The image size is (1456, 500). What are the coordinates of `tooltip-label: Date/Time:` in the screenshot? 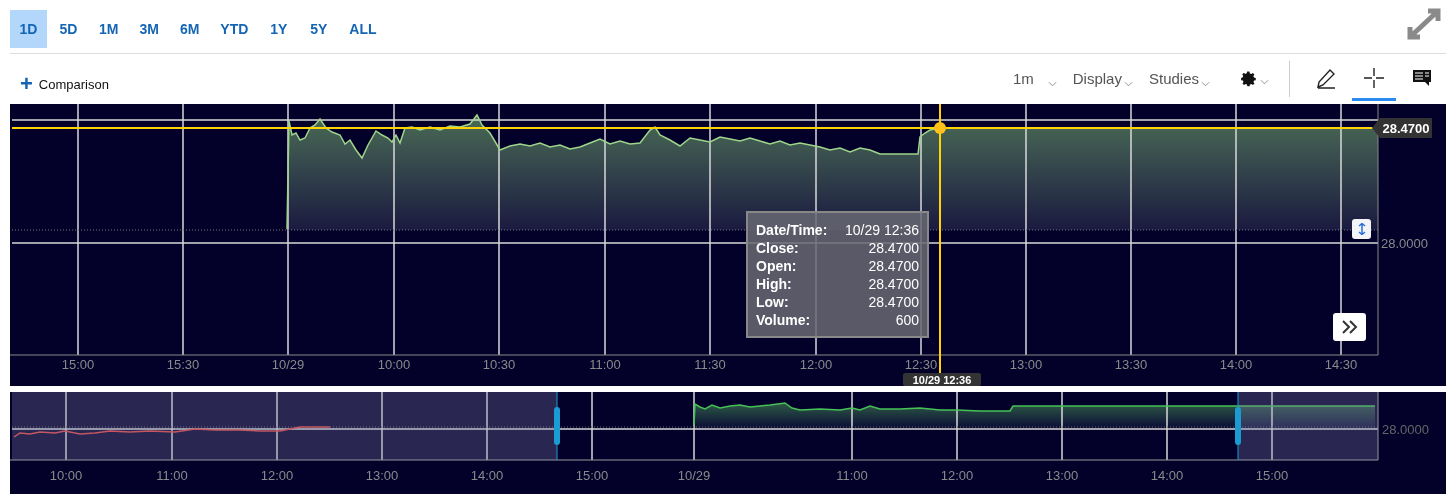 It's located at (792, 230).